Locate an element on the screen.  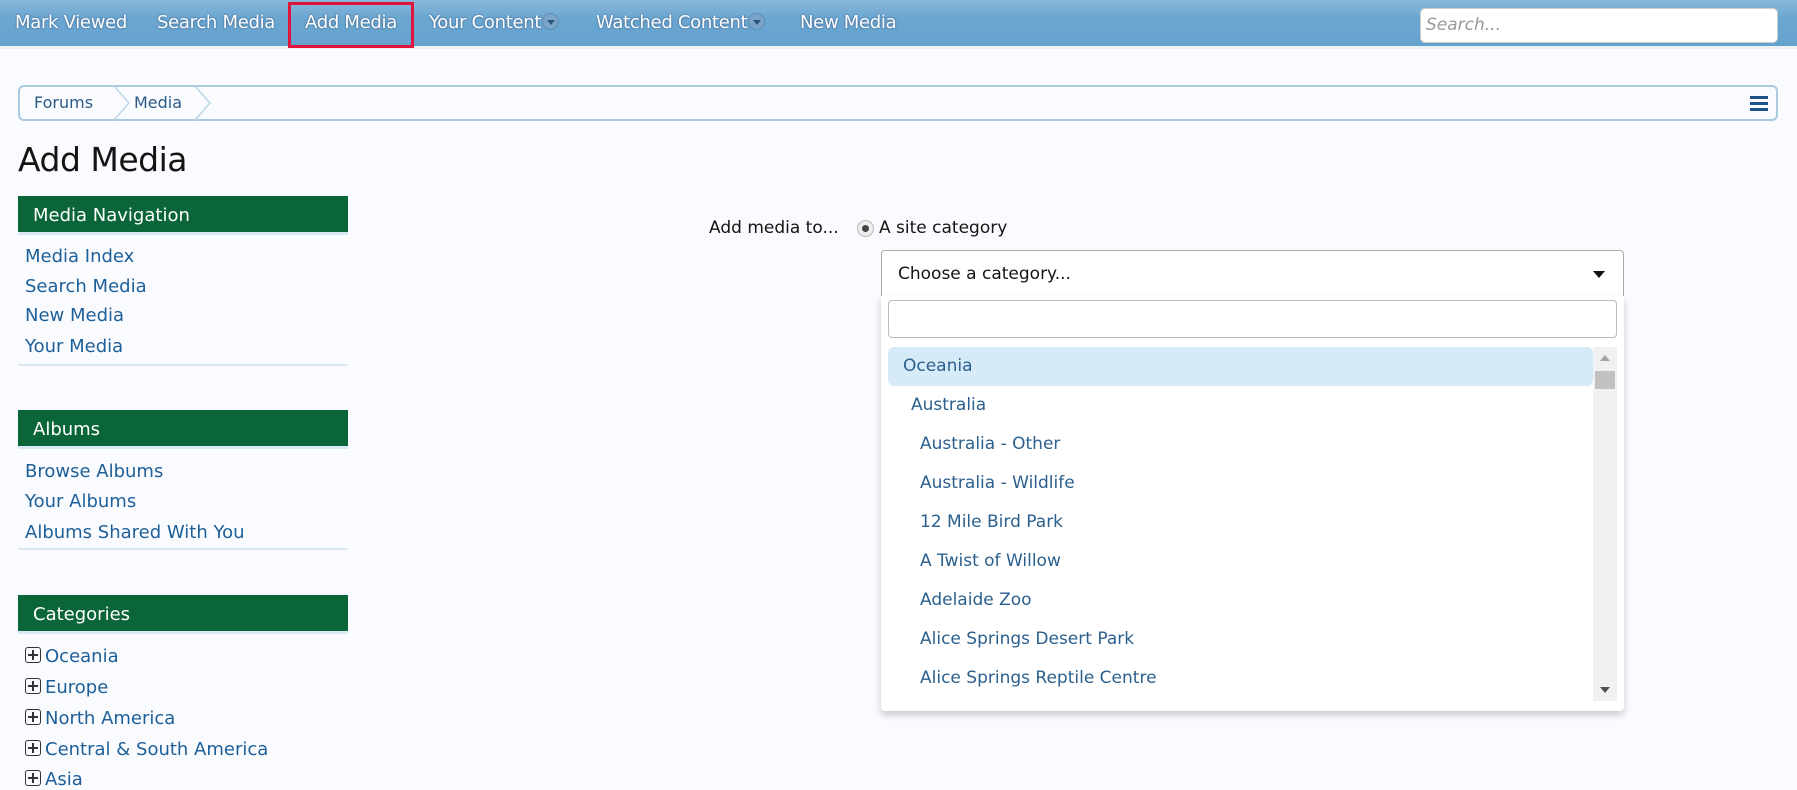
category-item: North America is located at coordinates (100, 718).